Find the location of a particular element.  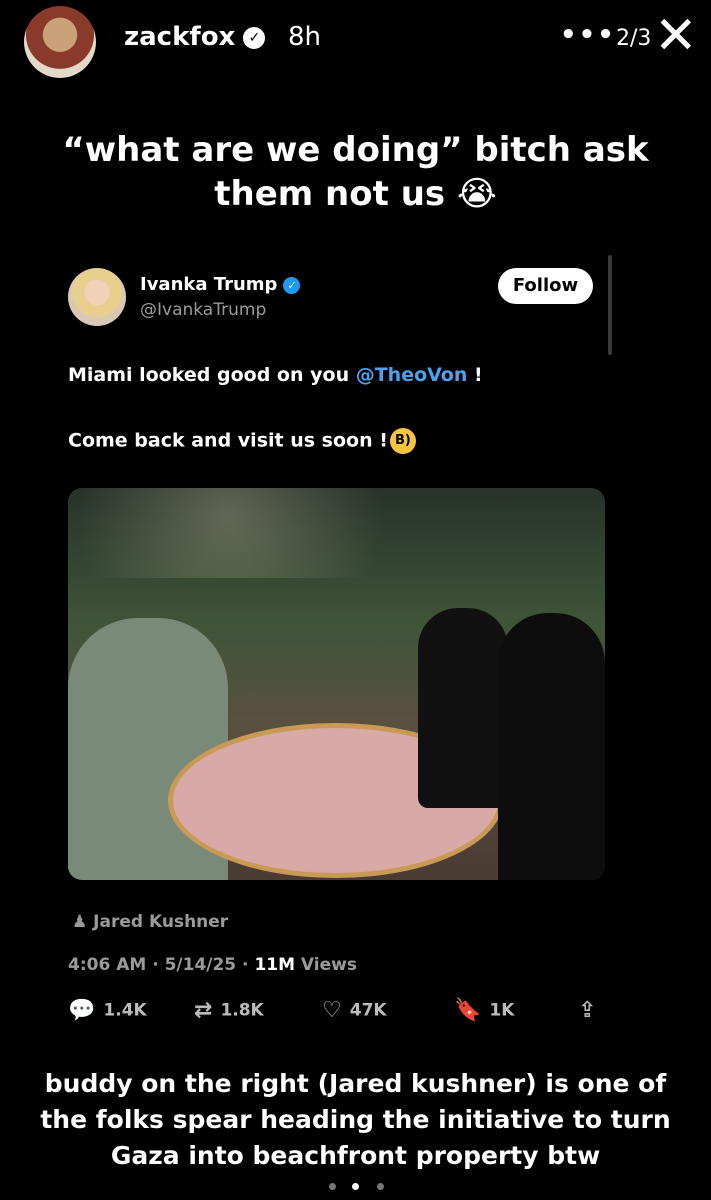

tweet-author-avatar is located at coordinates (97, 297).